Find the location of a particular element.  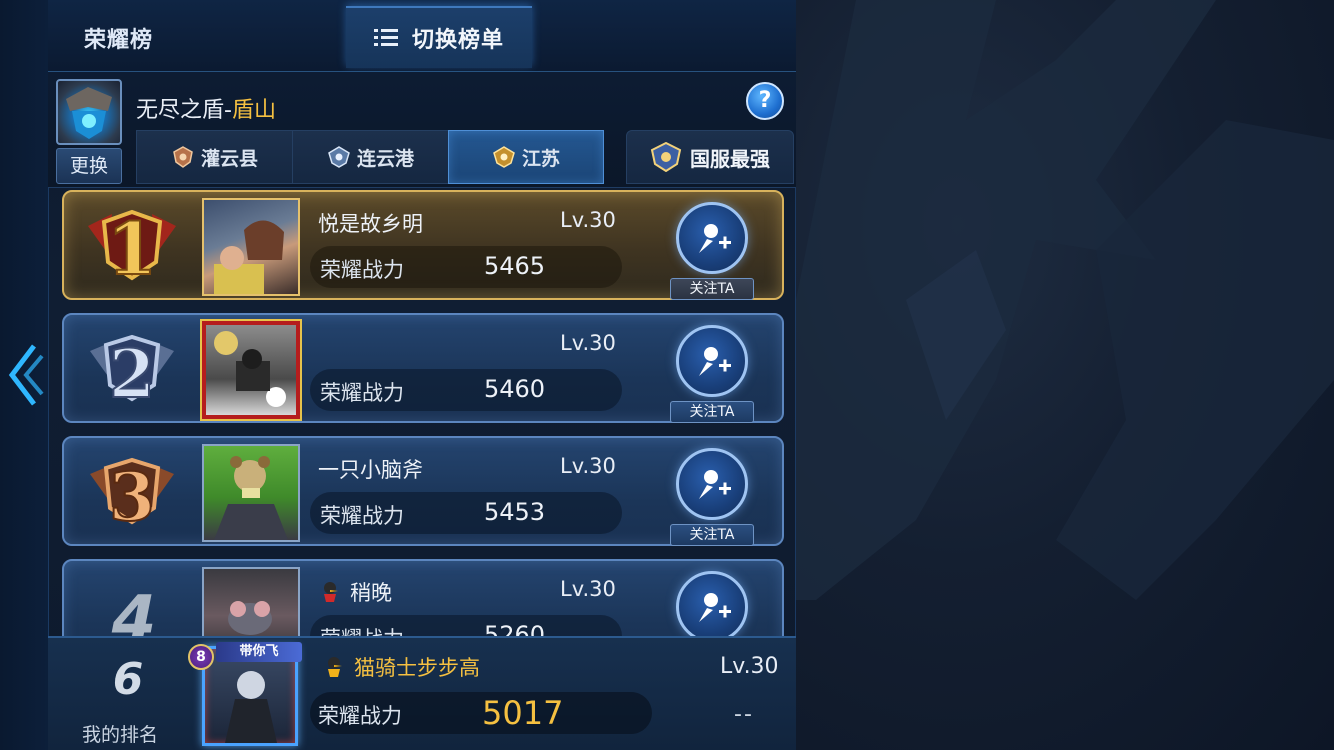

ranking-row: 4 稍晚 Lv.30 荣耀战力 5260 is located at coordinates (423, 597).